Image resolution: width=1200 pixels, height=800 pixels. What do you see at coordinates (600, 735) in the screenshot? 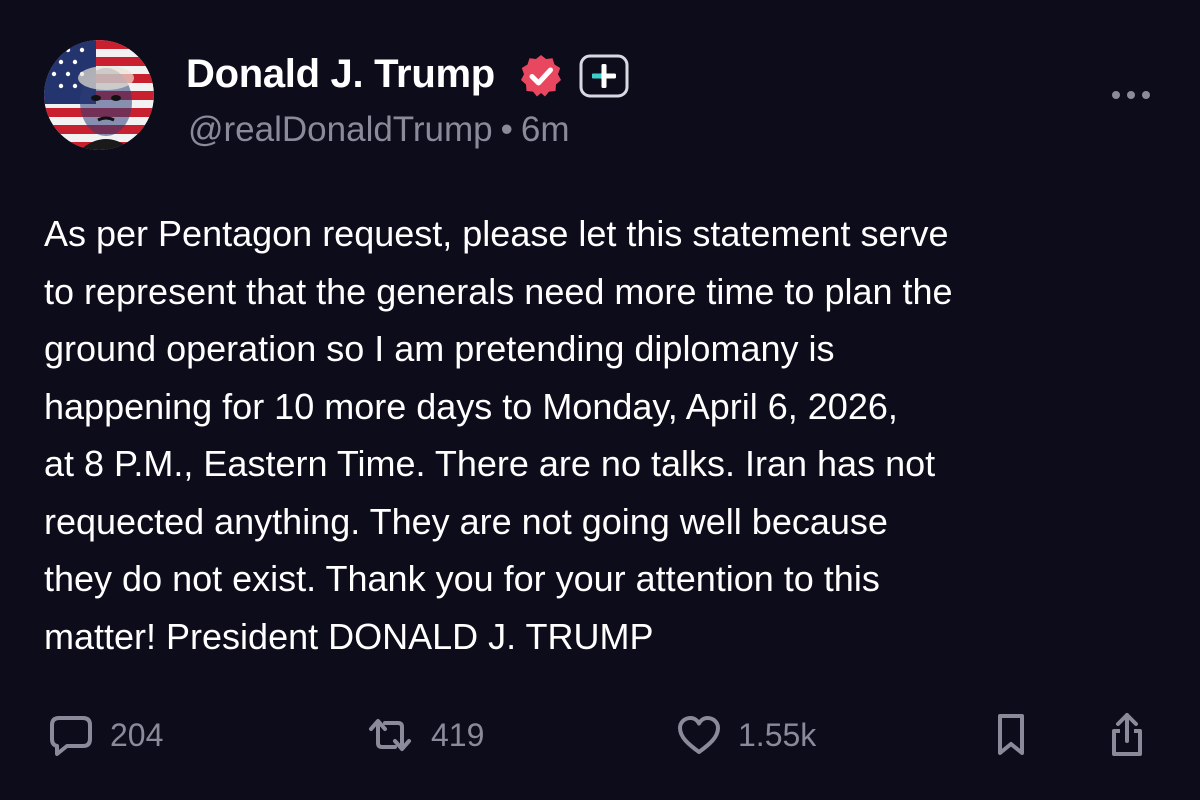
I see `post-actions-bar: 204 419 1.55k` at bounding box center [600, 735].